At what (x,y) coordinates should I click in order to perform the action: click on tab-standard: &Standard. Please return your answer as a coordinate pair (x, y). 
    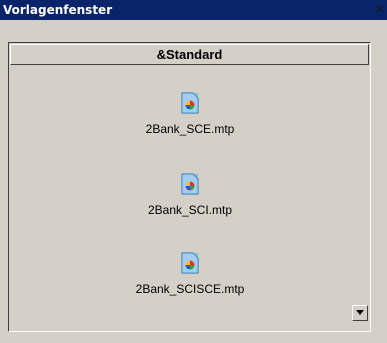
    Looking at the image, I should click on (189, 54).